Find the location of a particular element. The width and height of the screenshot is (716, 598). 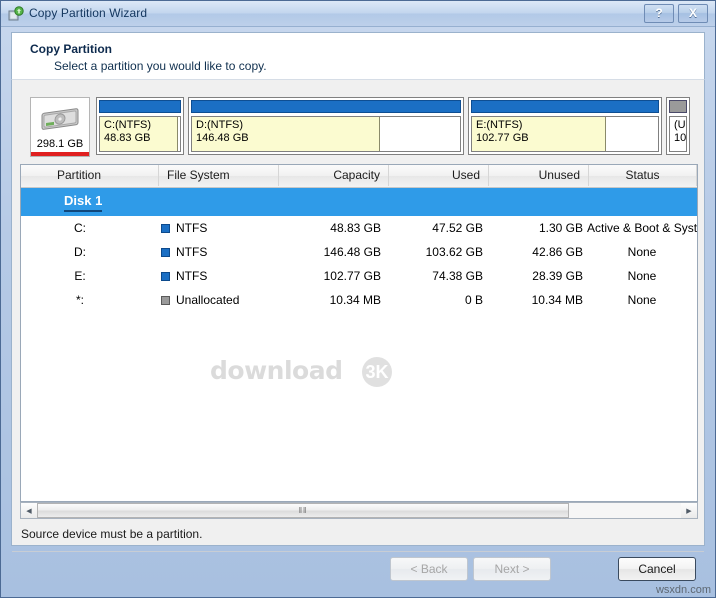

cell-partition: D: is located at coordinates (80, 252).